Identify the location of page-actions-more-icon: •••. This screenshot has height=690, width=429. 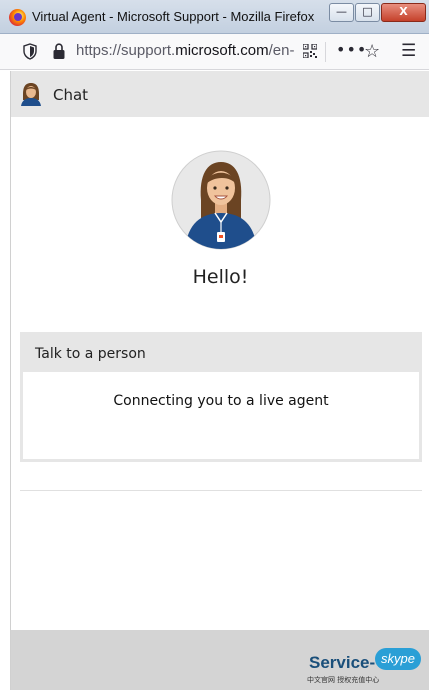
(351, 49).